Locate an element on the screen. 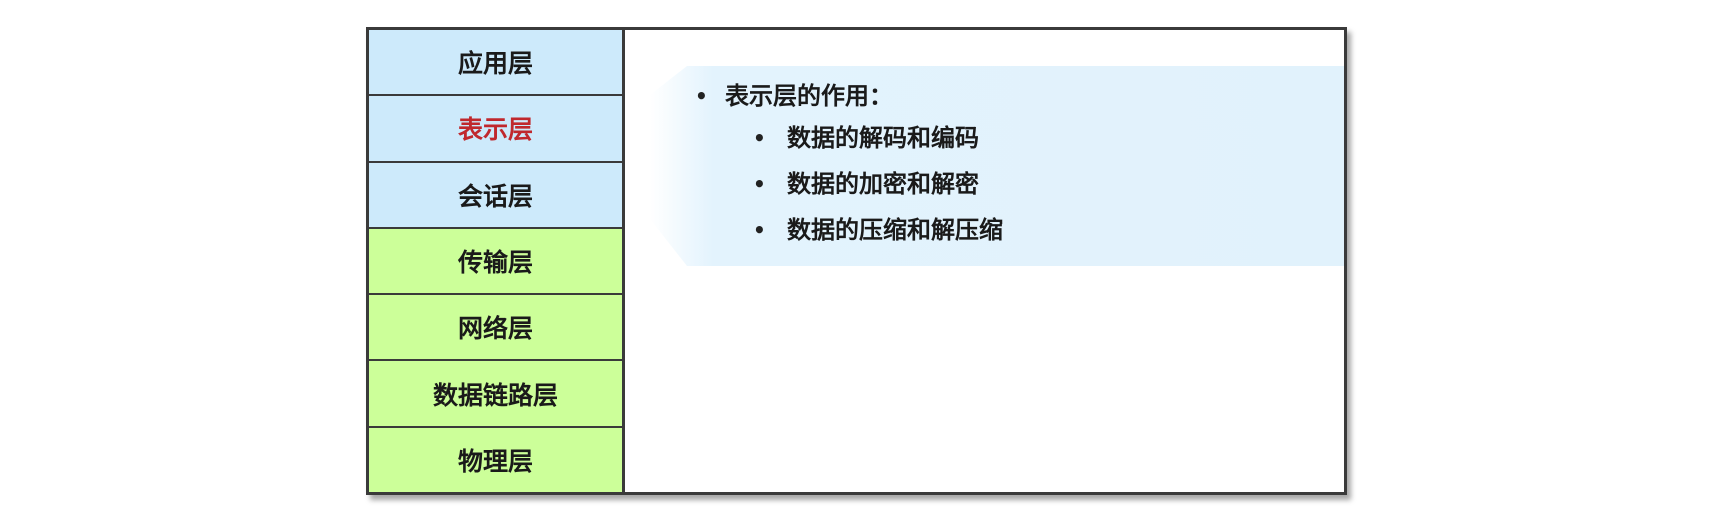 Image resolution: width=1729 pixels, height=516 pixels. layer-session: 会话层 is located at coordinates (495, 195).